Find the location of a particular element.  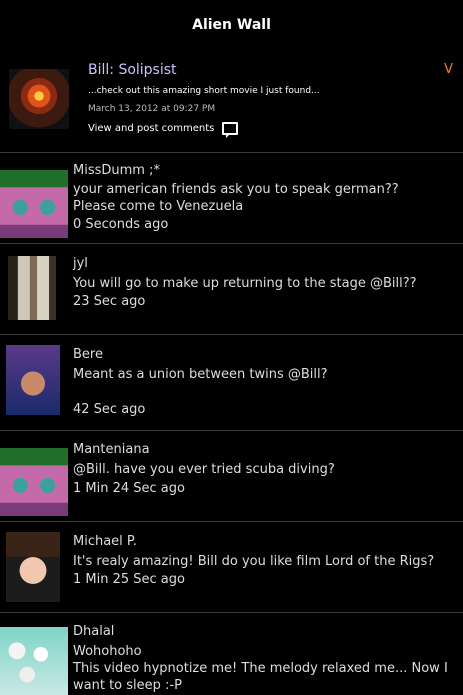

view-comments-label: View and post comments is located at coordinates (151, 128).